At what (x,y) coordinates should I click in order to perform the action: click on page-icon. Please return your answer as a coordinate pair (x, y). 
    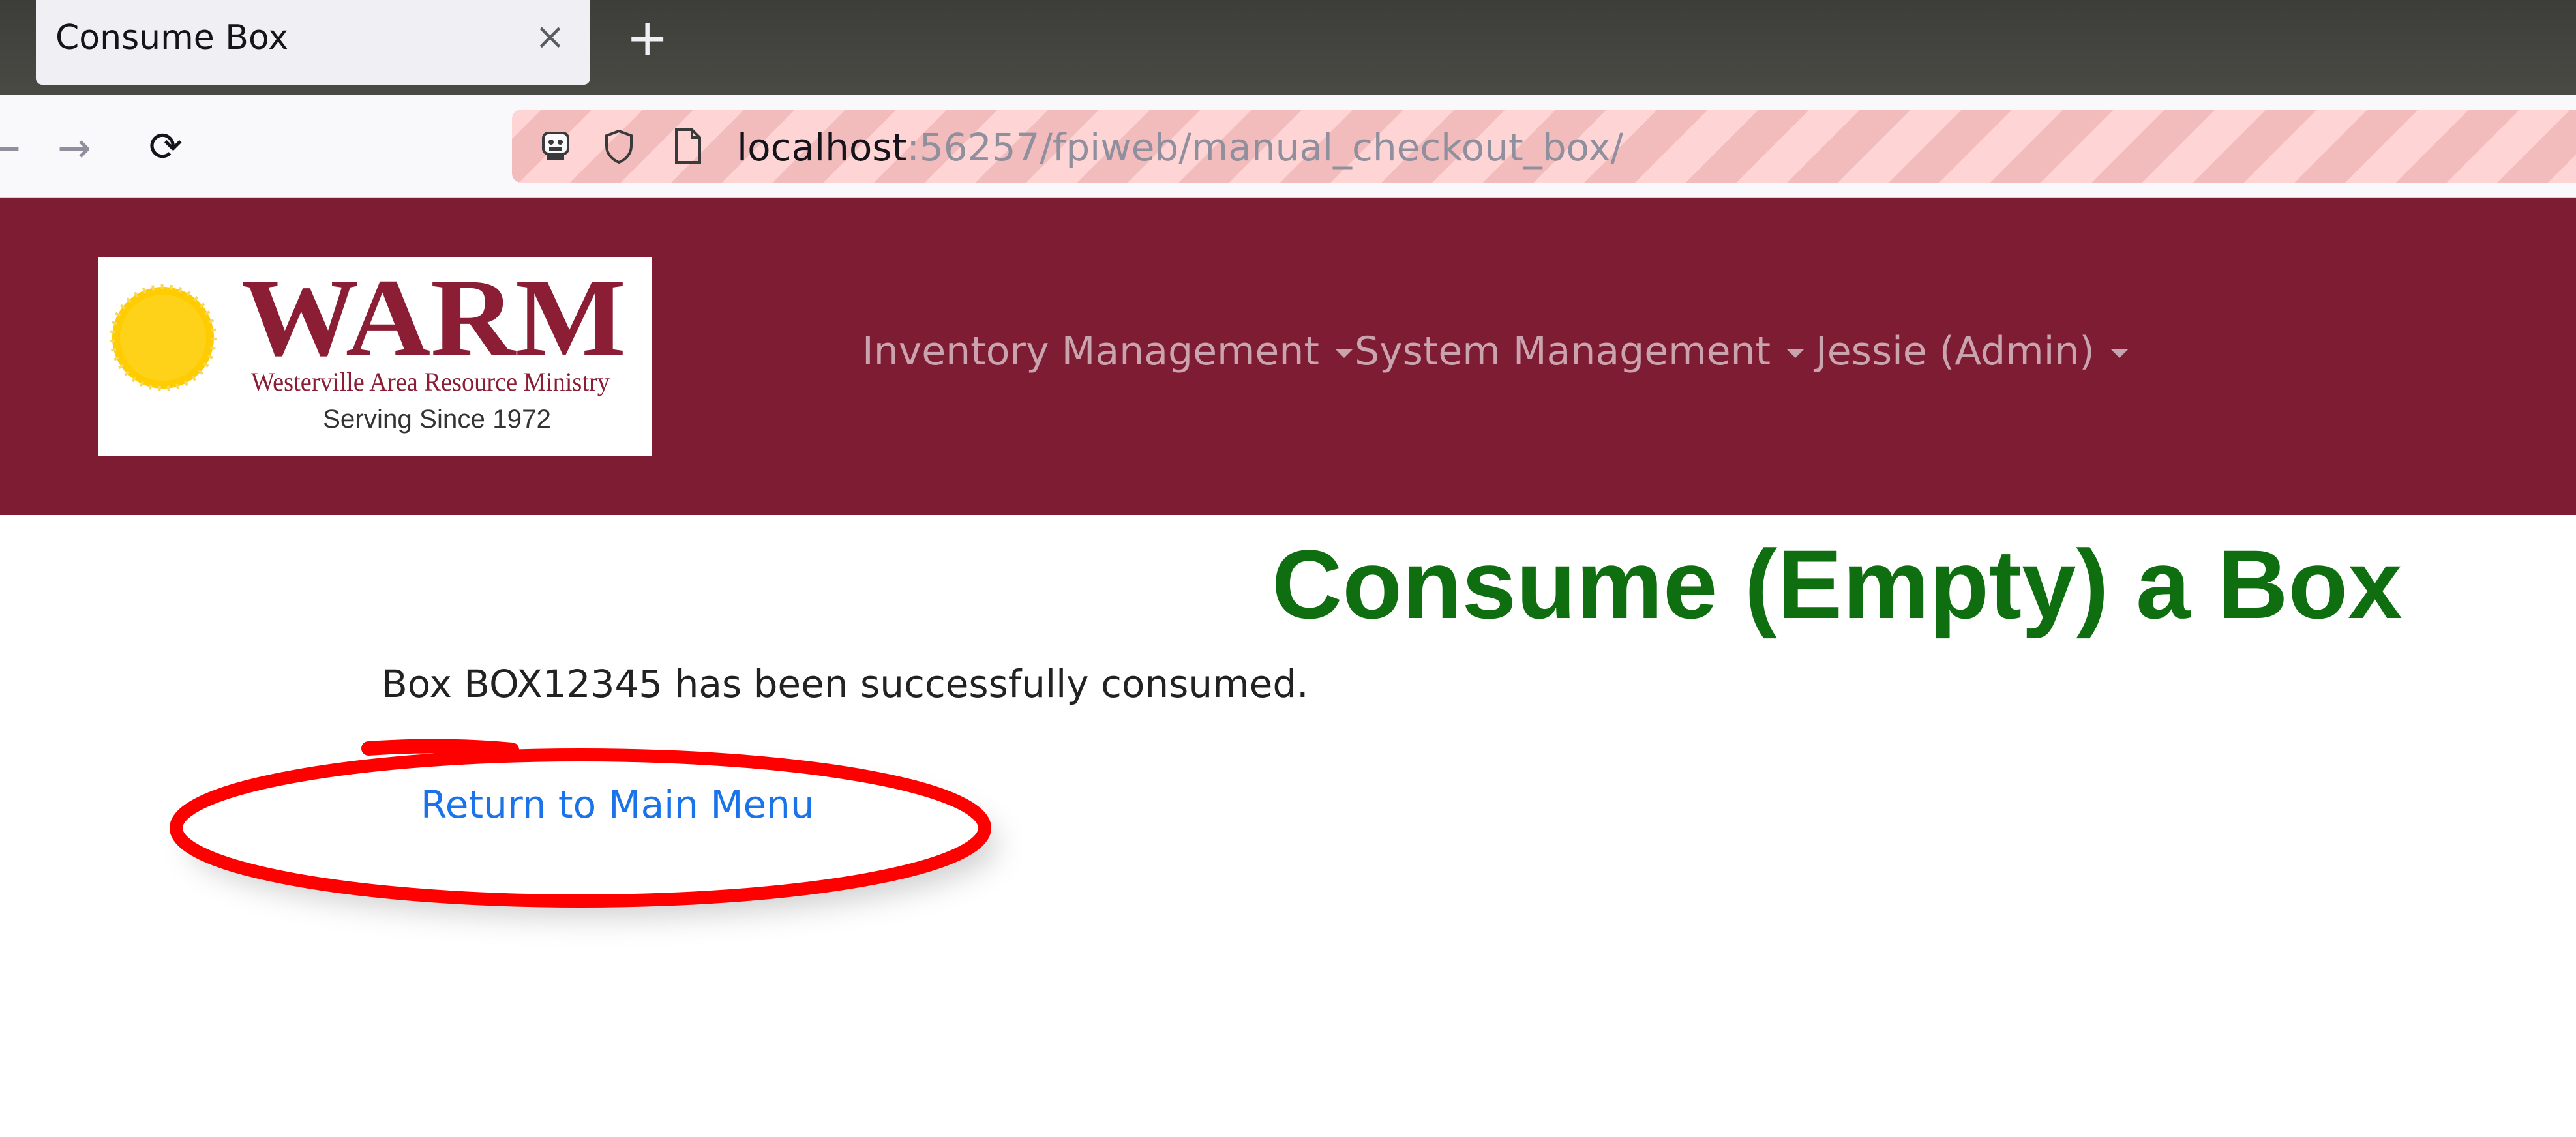
    Looking at the image, I should click on (688, 146).